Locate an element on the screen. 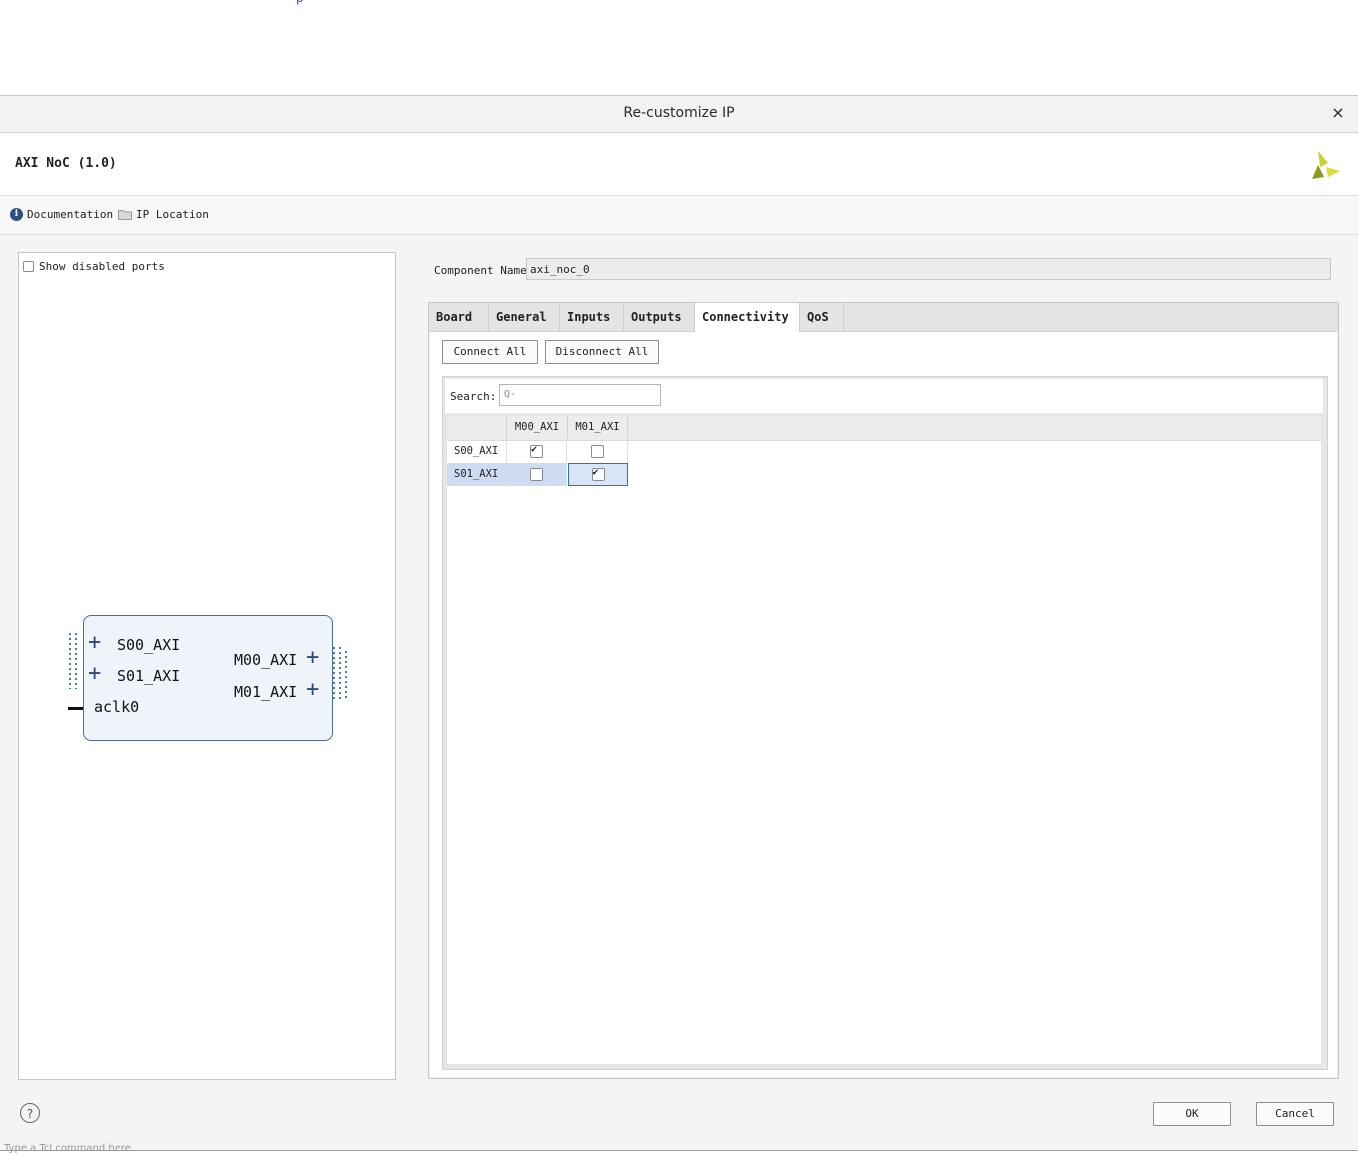  folder-icon is located at coordinates (125, 215).